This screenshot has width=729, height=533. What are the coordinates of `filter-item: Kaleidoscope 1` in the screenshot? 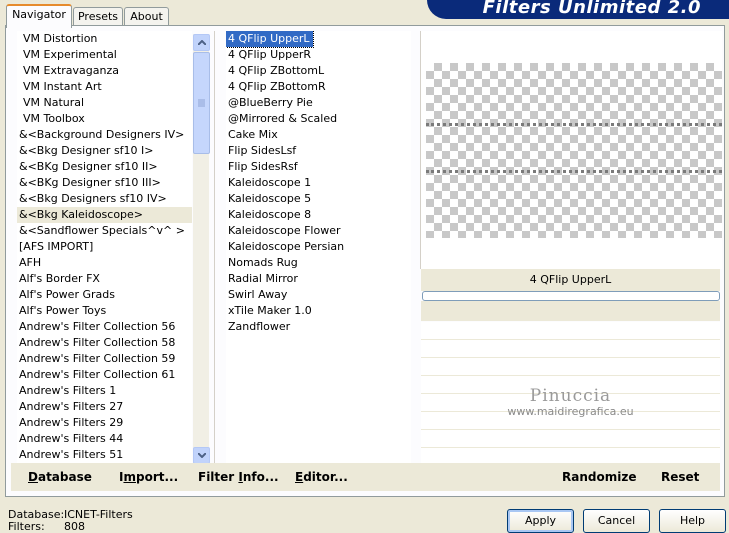 It's located at (270, 183).